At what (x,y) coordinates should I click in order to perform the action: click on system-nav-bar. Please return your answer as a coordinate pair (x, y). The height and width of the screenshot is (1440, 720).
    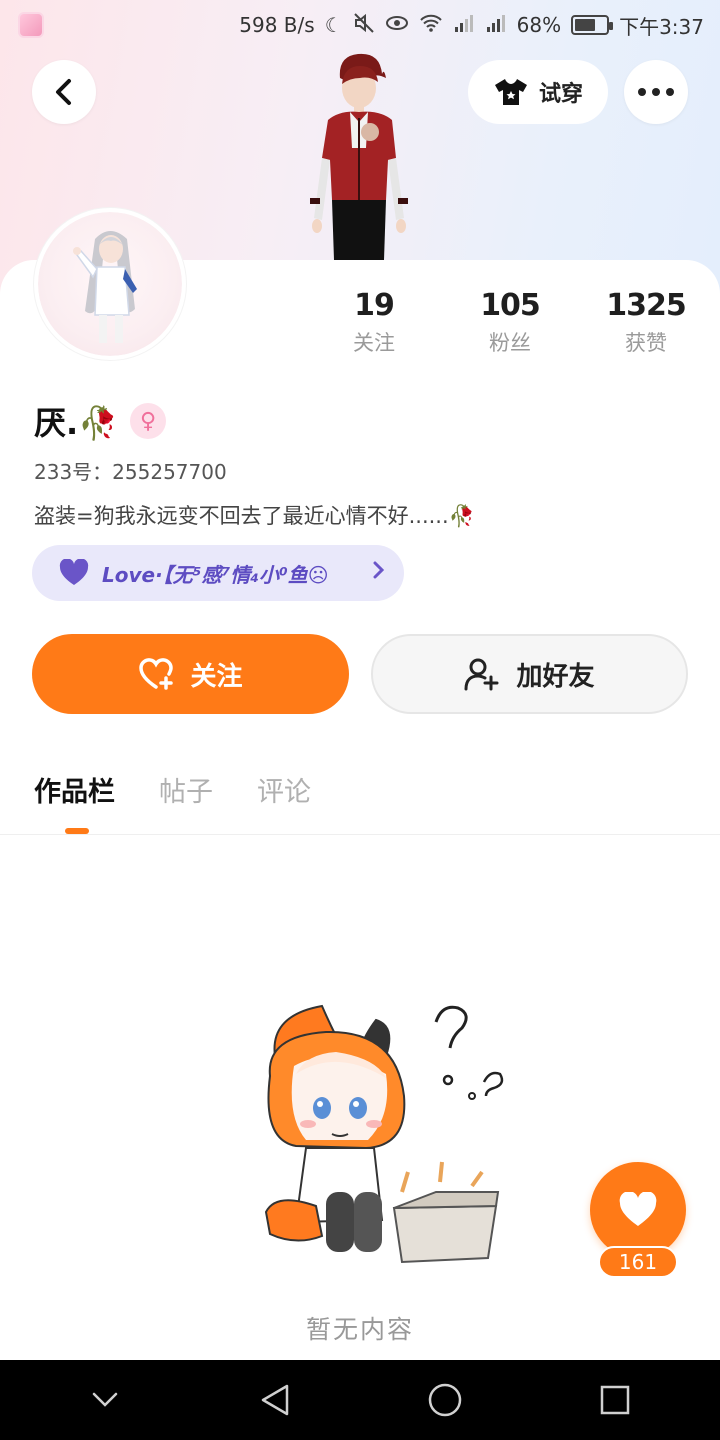
    Looking at the image, I should click on (360, 1400).